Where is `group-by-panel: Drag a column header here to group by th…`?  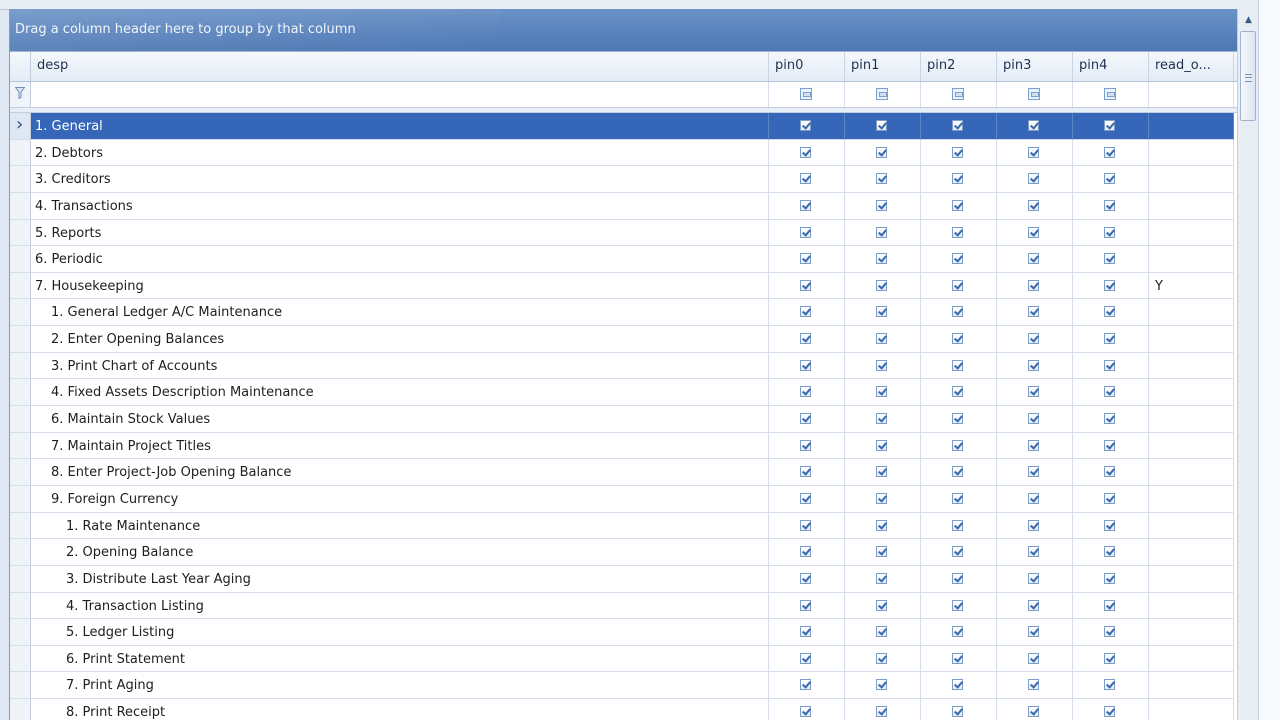 group-by-panel: Drag a column header here to group by th… is located at coordinates (624, 30).